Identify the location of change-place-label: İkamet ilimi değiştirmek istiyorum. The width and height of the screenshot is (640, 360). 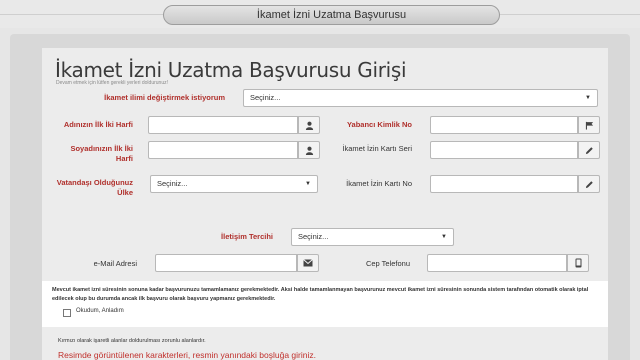
(164, 97).